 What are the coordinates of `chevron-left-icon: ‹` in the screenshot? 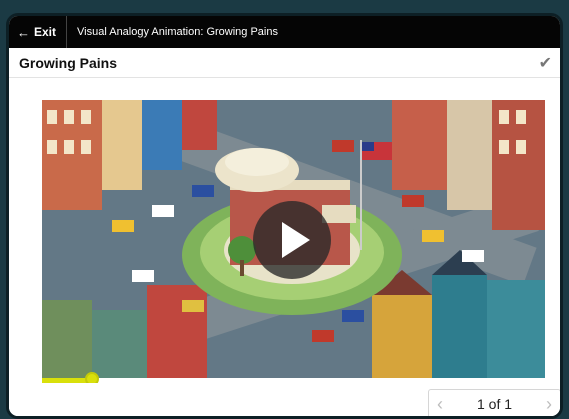 It's located at (440, 404).